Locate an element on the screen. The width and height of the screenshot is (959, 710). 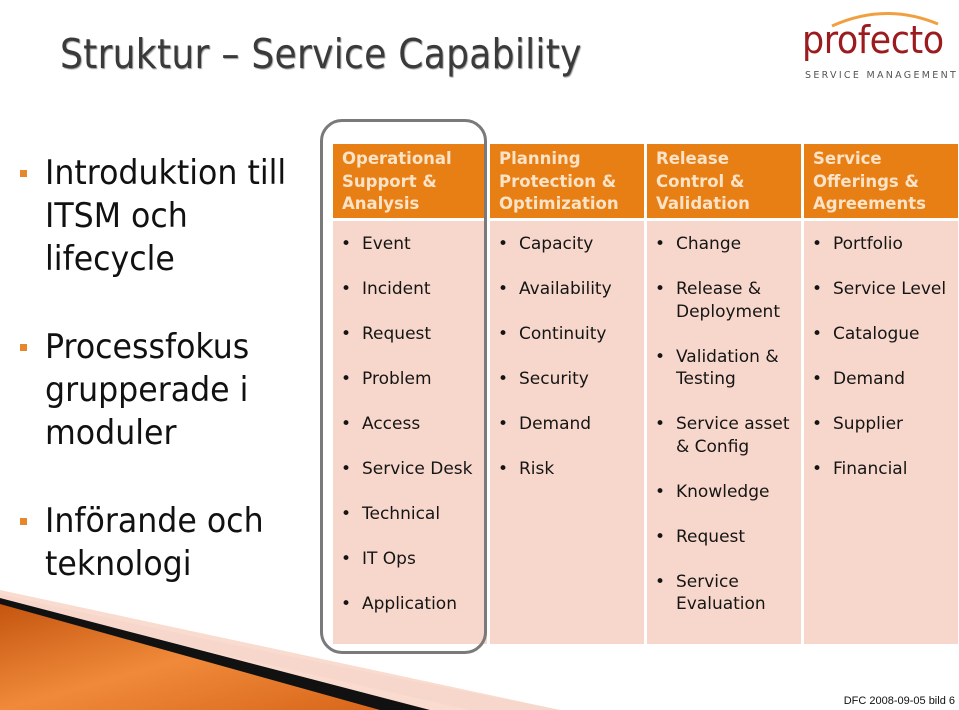
list-item: • Incident is located at coordinates (411, 289).